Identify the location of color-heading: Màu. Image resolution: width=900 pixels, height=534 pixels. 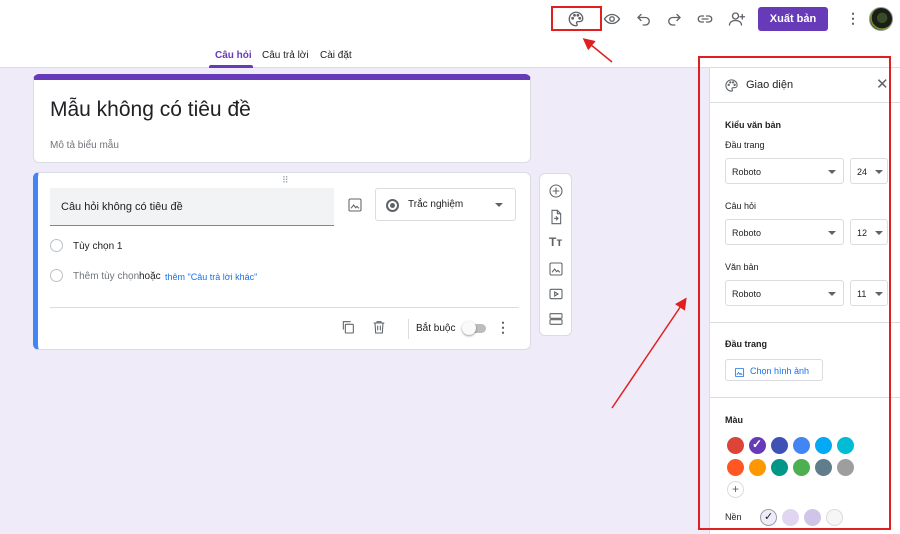
(734, 420).